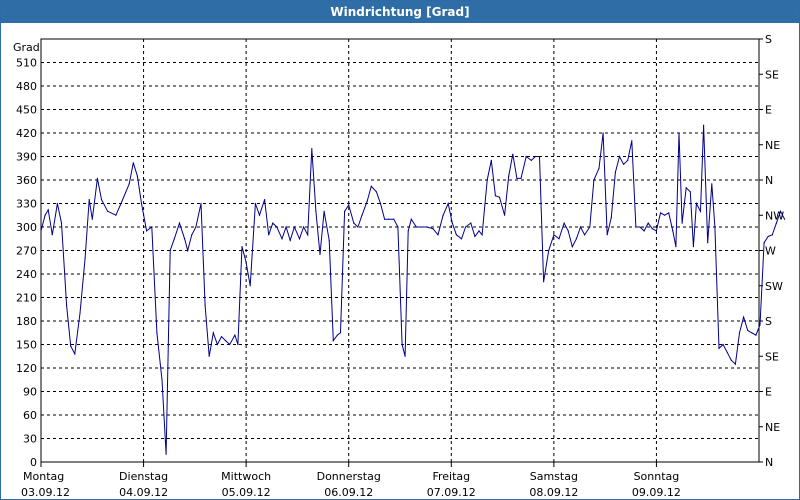  I want to click on x-day-label: Donnerstag, so click(349, 476).